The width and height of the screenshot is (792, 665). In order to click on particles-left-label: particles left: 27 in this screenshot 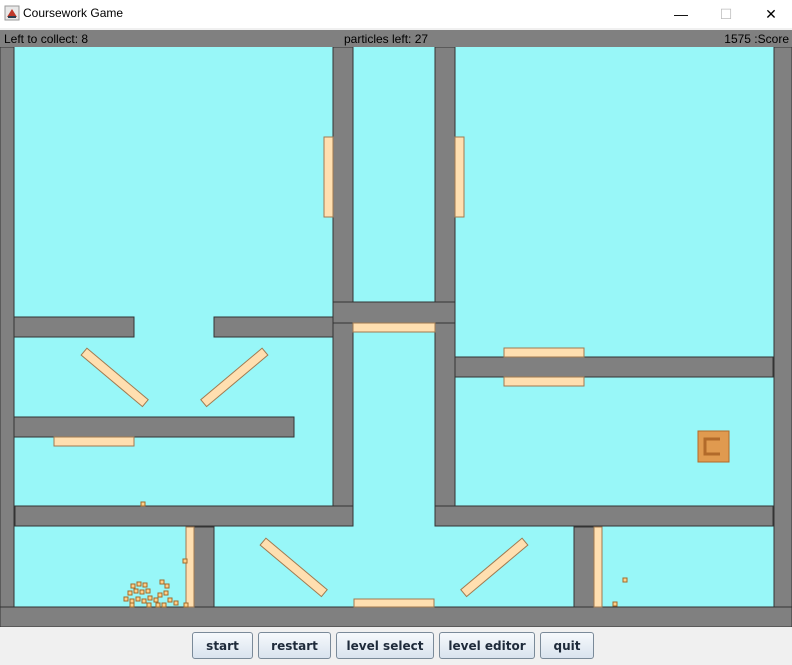, I will do `click(386, 39)`.